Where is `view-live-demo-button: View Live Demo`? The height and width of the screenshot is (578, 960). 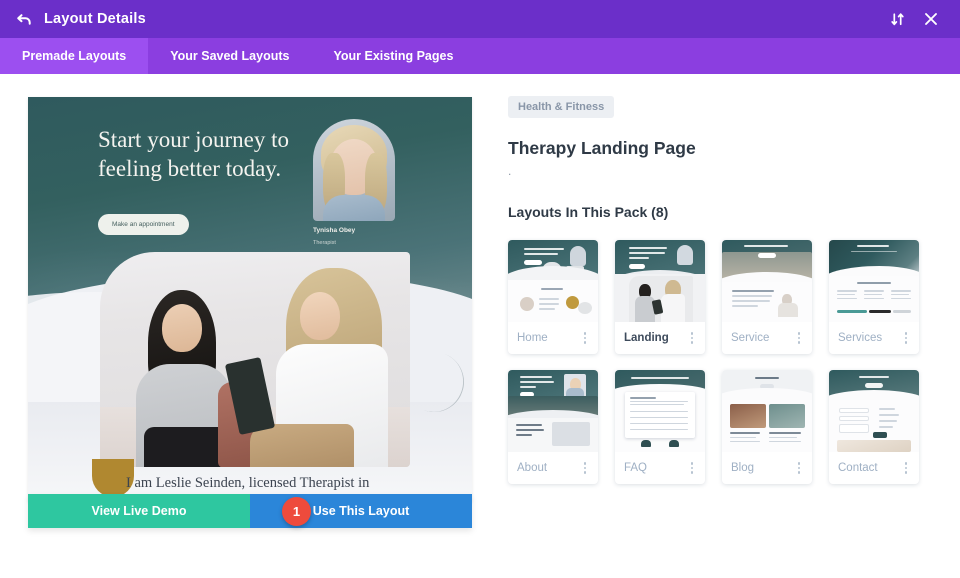 view-live-demo-button: View Live Demo is located at coordinates (139, 511).